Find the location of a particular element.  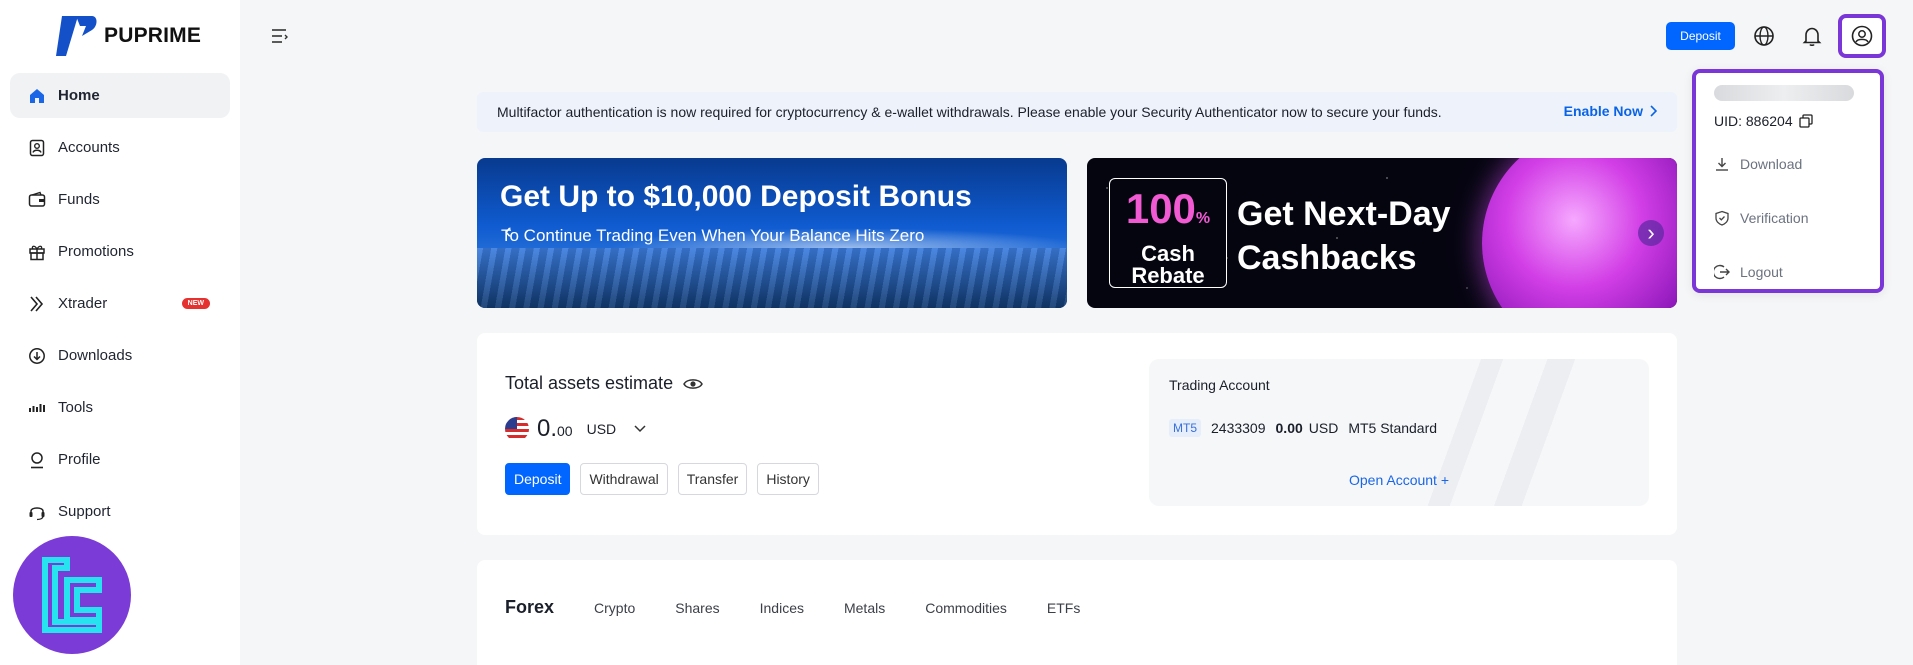

uid-row: UID: 886204 is located at coordinates (1763, 121).